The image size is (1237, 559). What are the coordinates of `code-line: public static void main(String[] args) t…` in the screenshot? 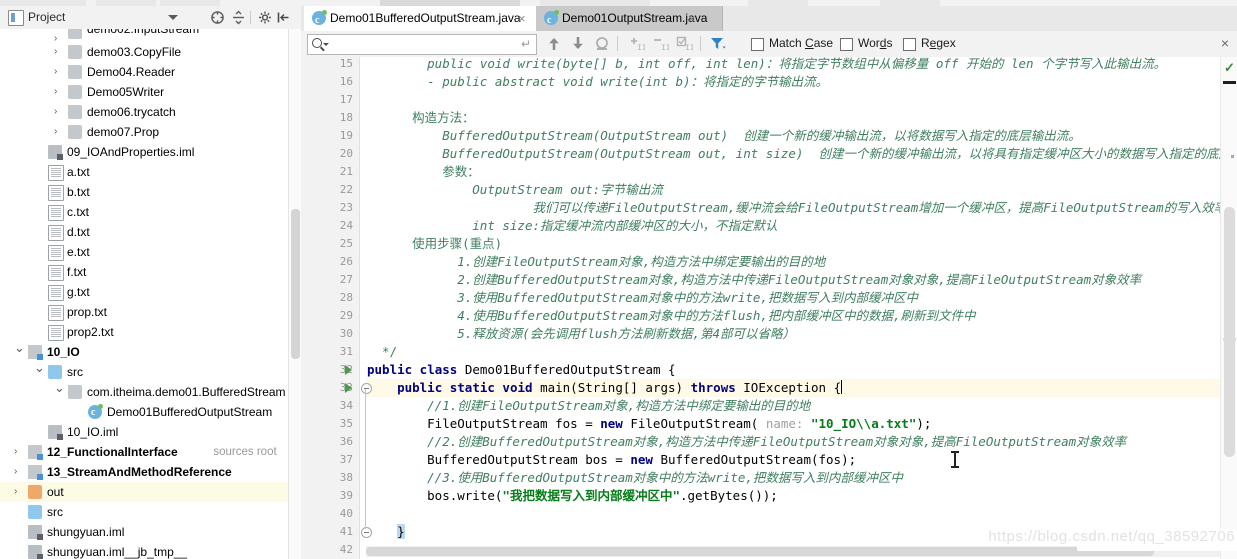 It's located at (620, 388).